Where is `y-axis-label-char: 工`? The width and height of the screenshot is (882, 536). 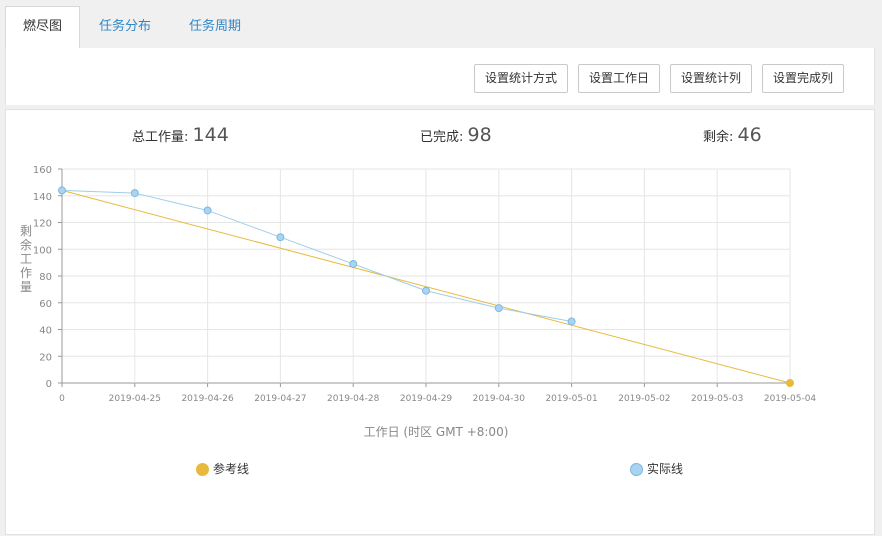 y-axis-label-char: 工 is located at coordinates (26, 259).